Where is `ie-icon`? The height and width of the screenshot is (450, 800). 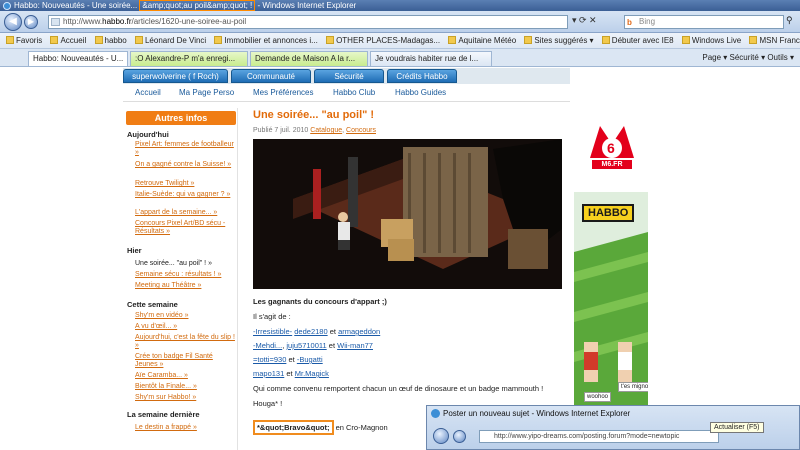
ie-icon is located at coordinates (7, 6).